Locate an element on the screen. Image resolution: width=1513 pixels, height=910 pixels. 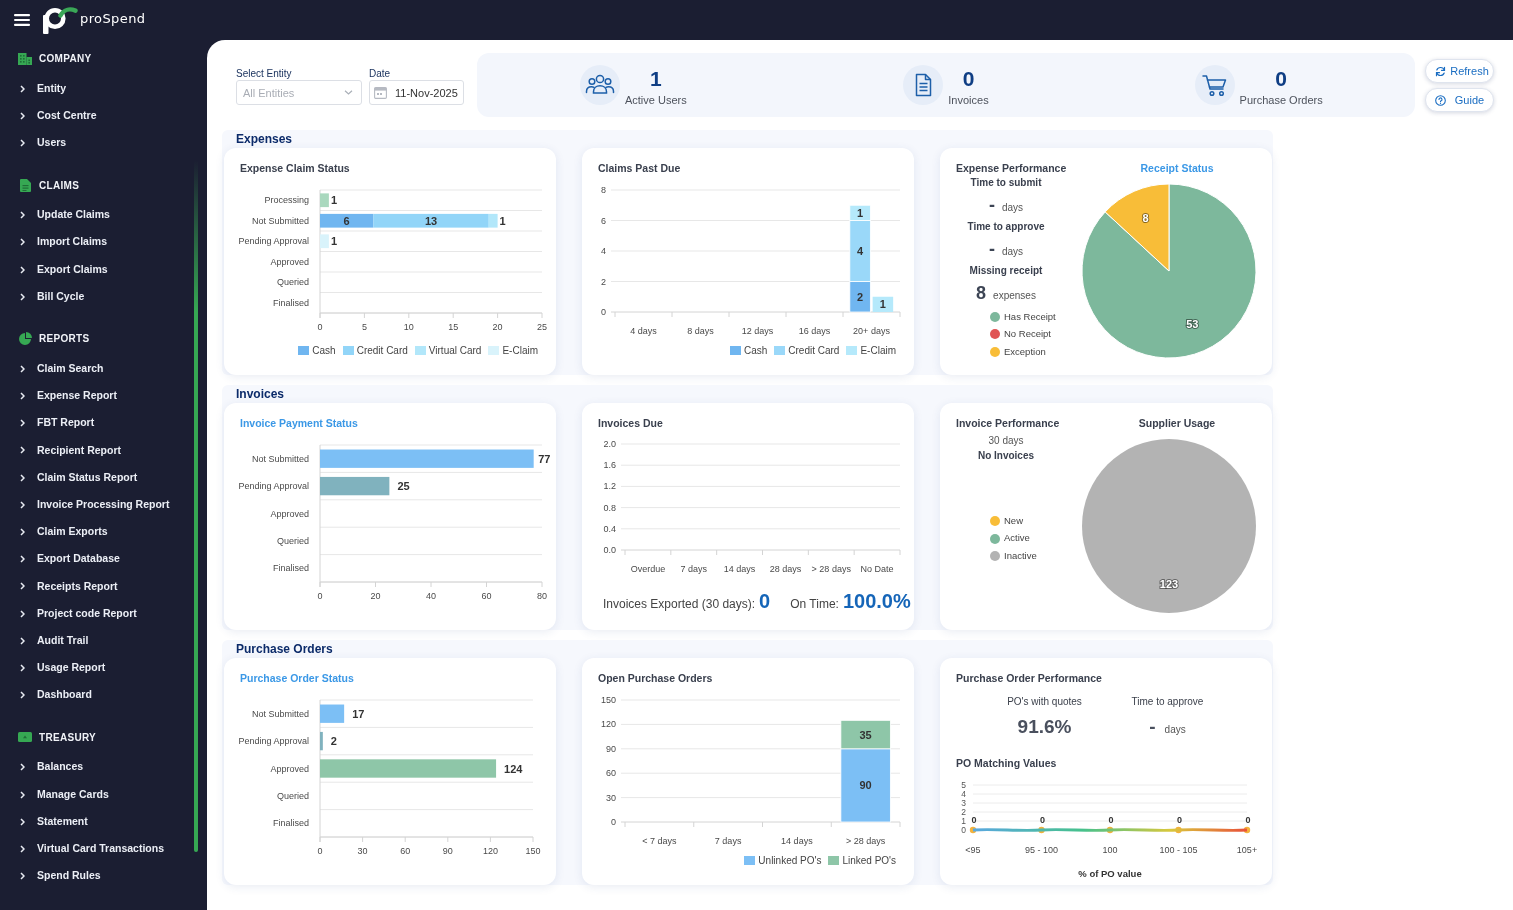
data-label: 17 is located at coordinates (358, 713).